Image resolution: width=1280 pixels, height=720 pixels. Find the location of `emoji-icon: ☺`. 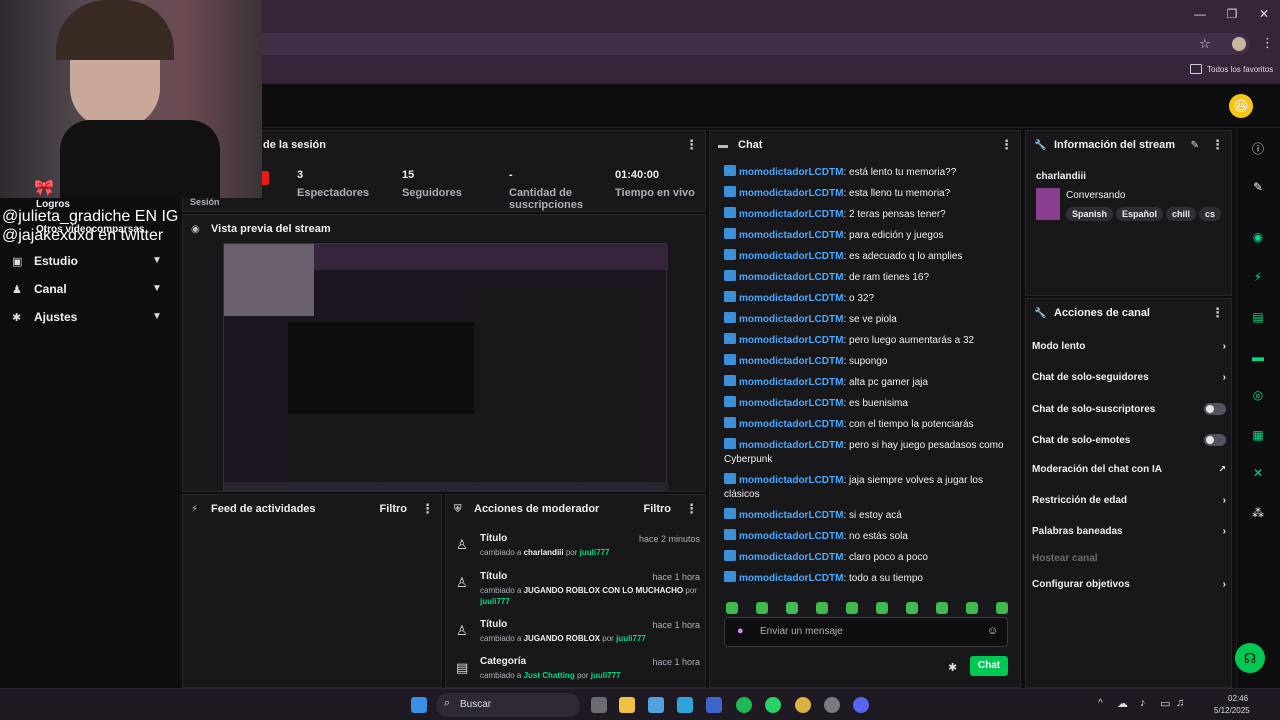

emoji-icon: ☺ is located at coordinates (992, 631).